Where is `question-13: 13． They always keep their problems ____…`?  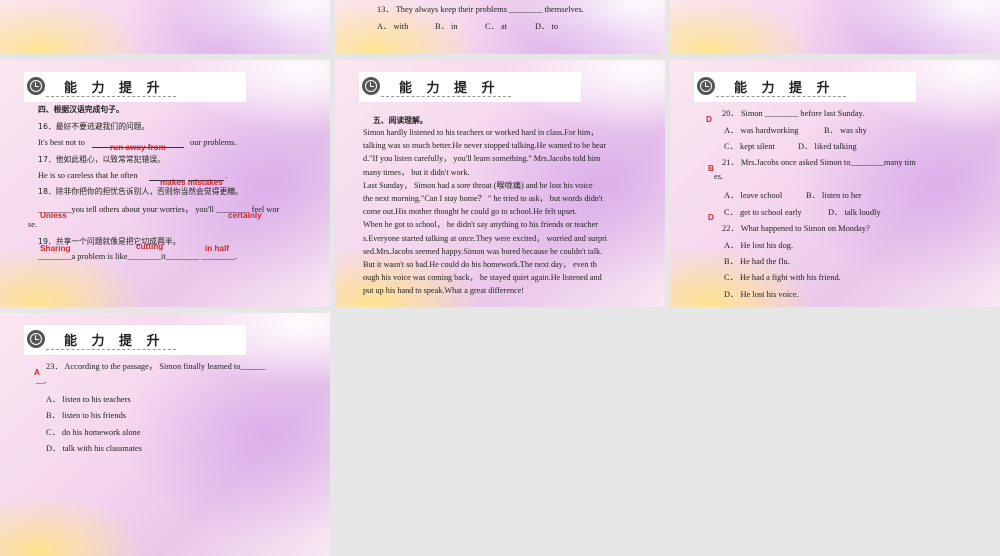 question-13: 13． They always keep their problems ____… is located at coordinates (480, 9).